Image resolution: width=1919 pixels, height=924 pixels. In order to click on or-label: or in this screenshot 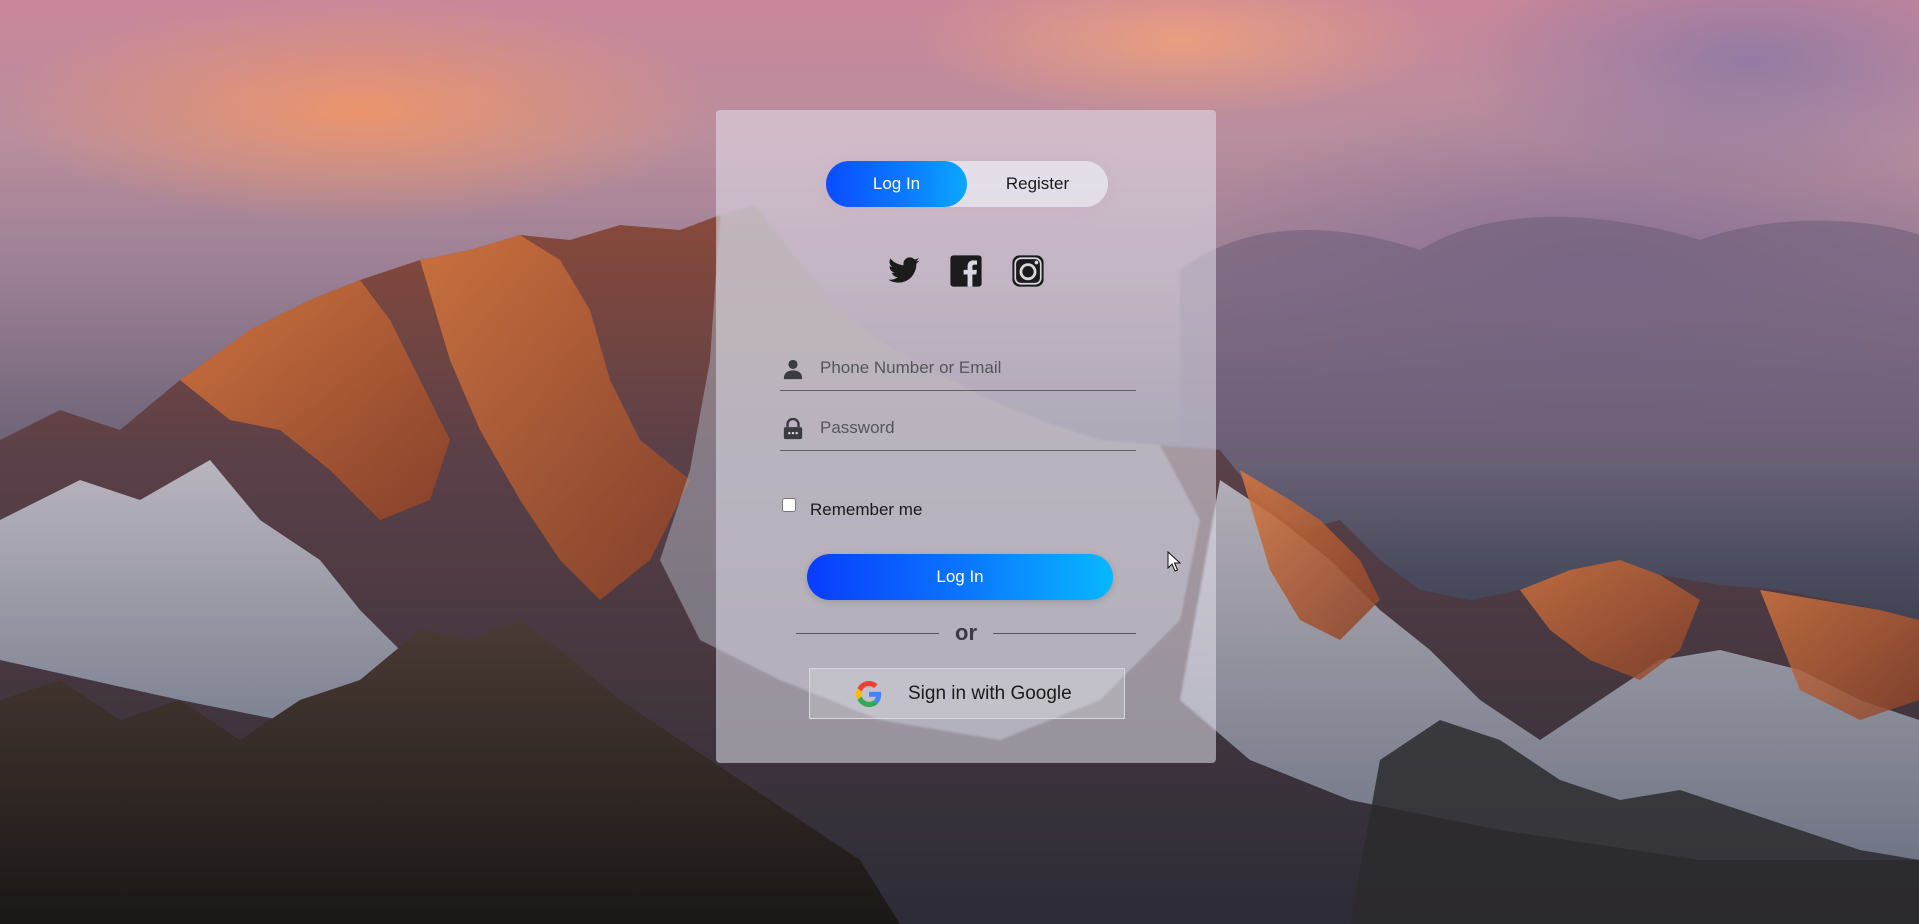, I will do `click(966, 632)`.